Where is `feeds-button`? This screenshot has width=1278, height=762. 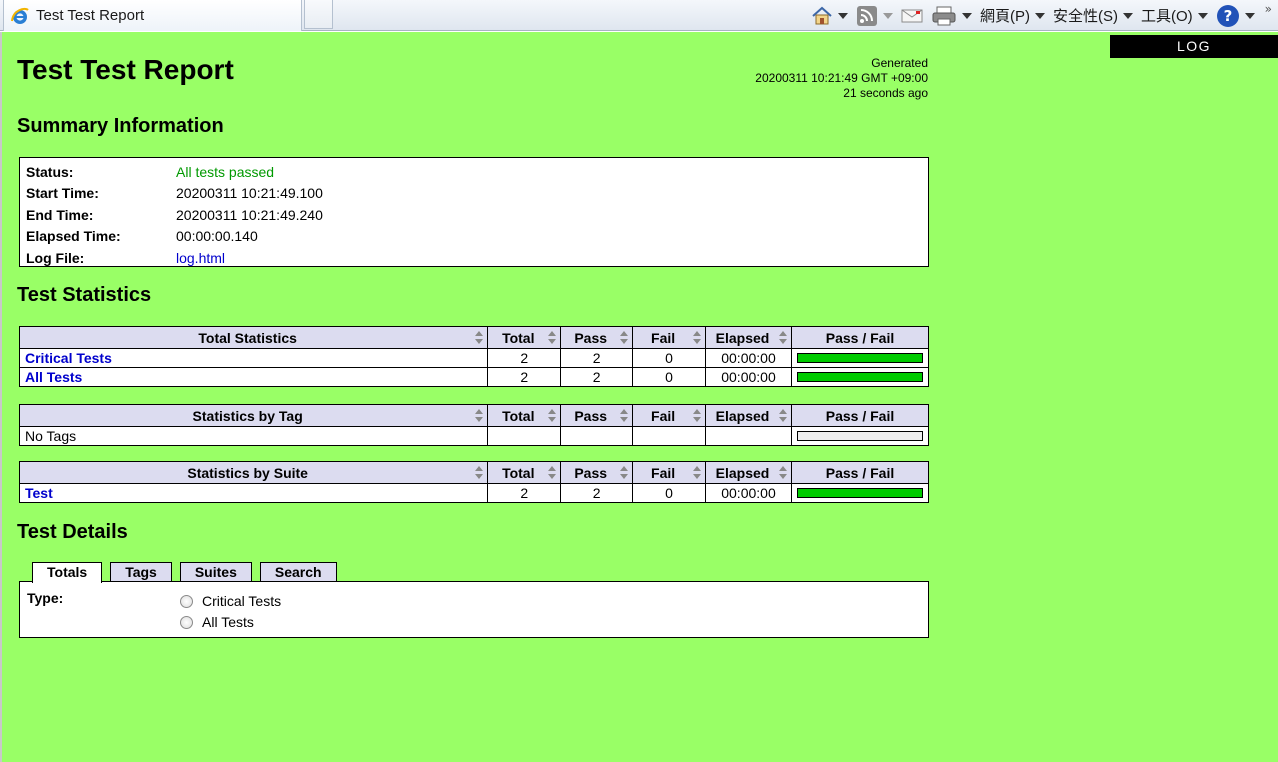
feeds-button is located at coordinates (874, 15).